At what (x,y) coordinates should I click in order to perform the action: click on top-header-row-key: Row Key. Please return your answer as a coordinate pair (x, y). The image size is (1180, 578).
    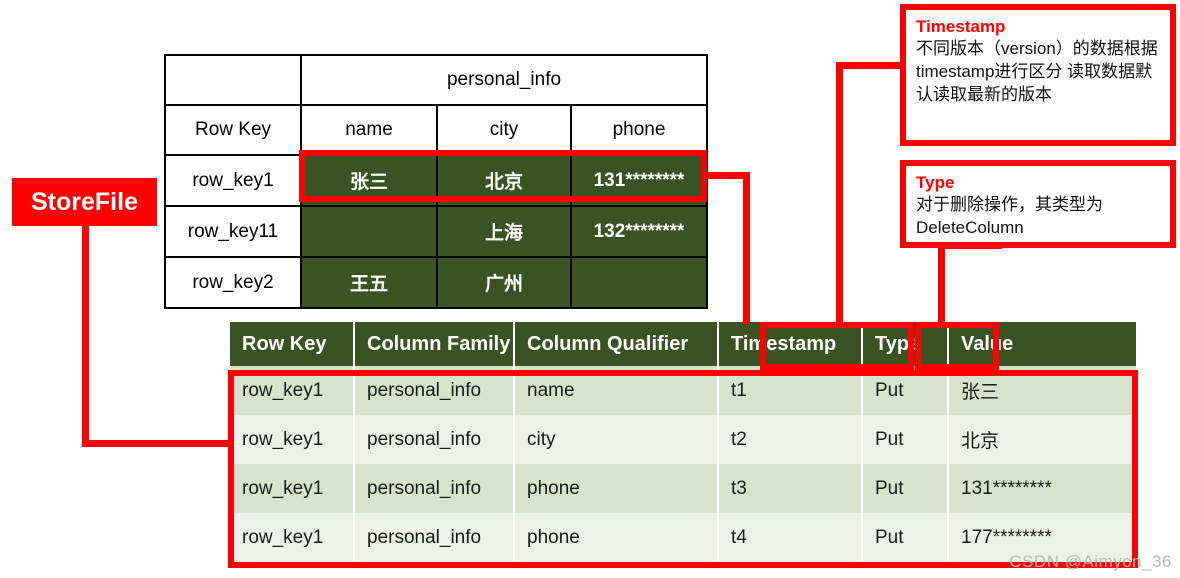
    Looking at the image, I should click on (233, 130).